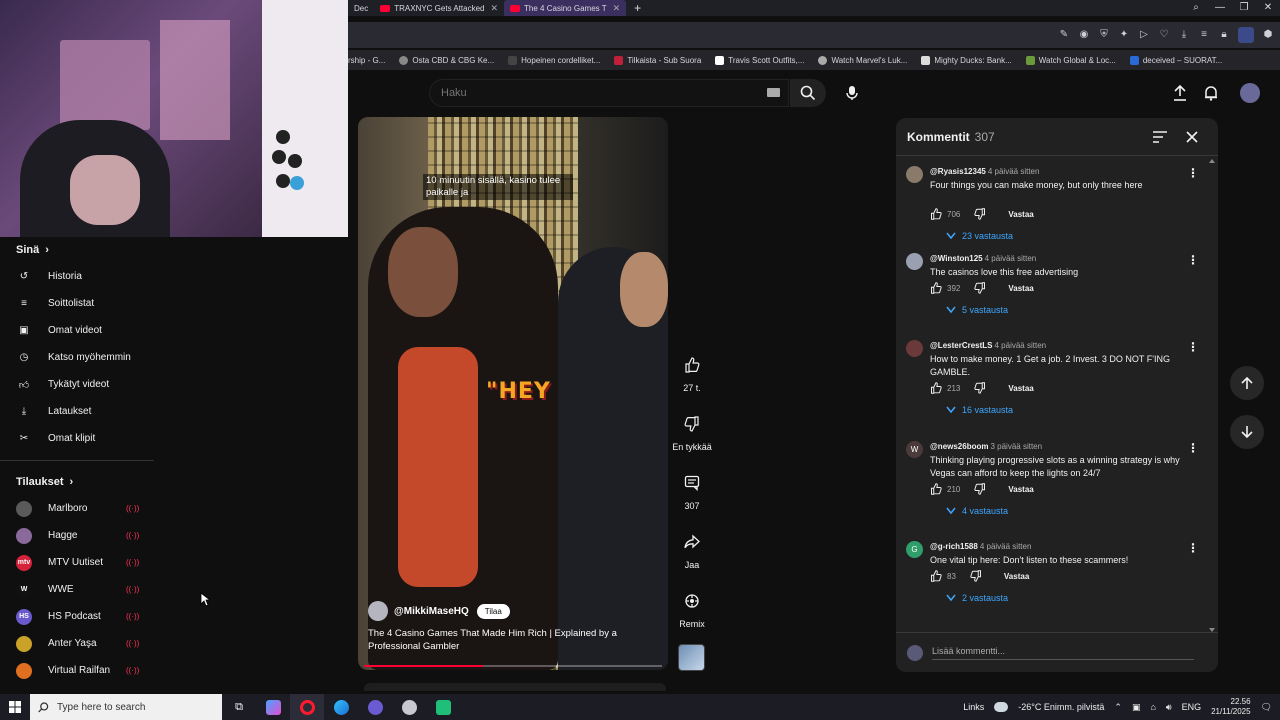 Image resolution: width=1280 pixels, height=720 pixels. What do you see at coordinates (979, 410) in the screenshot?
I see `view-replies-button: 16 vastausta` at bounding box center [979, 410].